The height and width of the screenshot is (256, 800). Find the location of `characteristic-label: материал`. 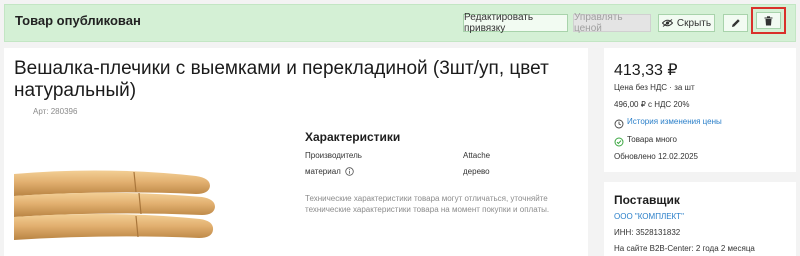

characteristic-label: материал is located at coordinates (329, 172).